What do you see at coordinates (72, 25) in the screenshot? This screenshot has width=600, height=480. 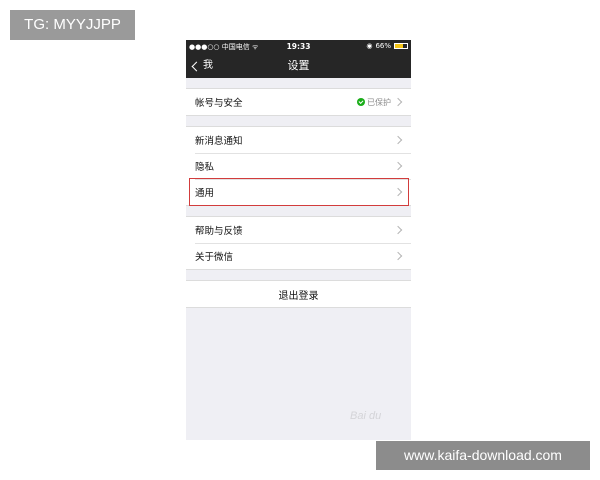 I see `tg-watermark: TG: MYYJJPP` at bounding box center [72, 25].